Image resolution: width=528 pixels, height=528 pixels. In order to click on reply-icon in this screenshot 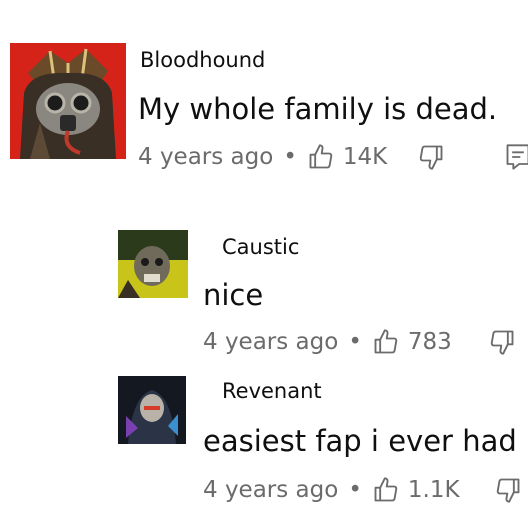, I will do `click(516, 157)`.